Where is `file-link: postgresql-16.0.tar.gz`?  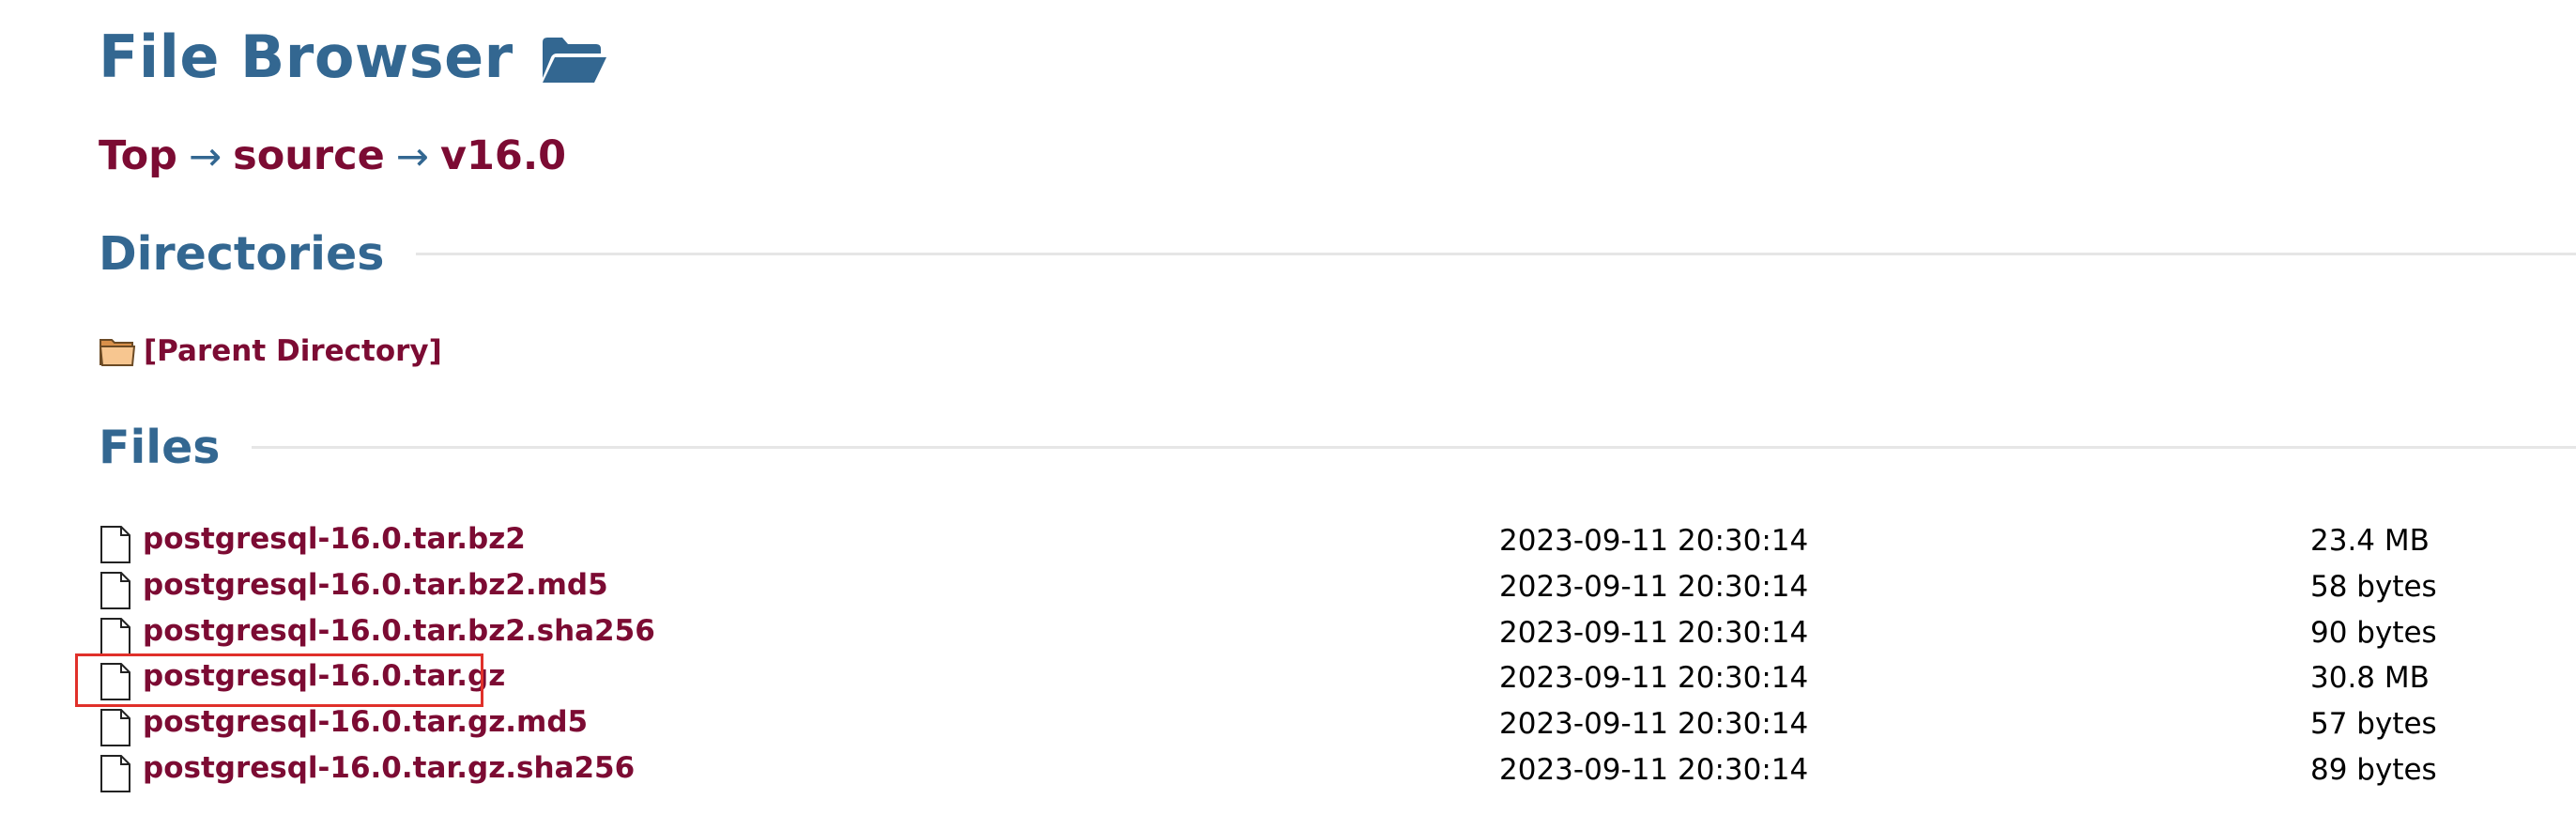
file-link: postgresql-16.0.tar.gz is located at coordinates (324, 676).